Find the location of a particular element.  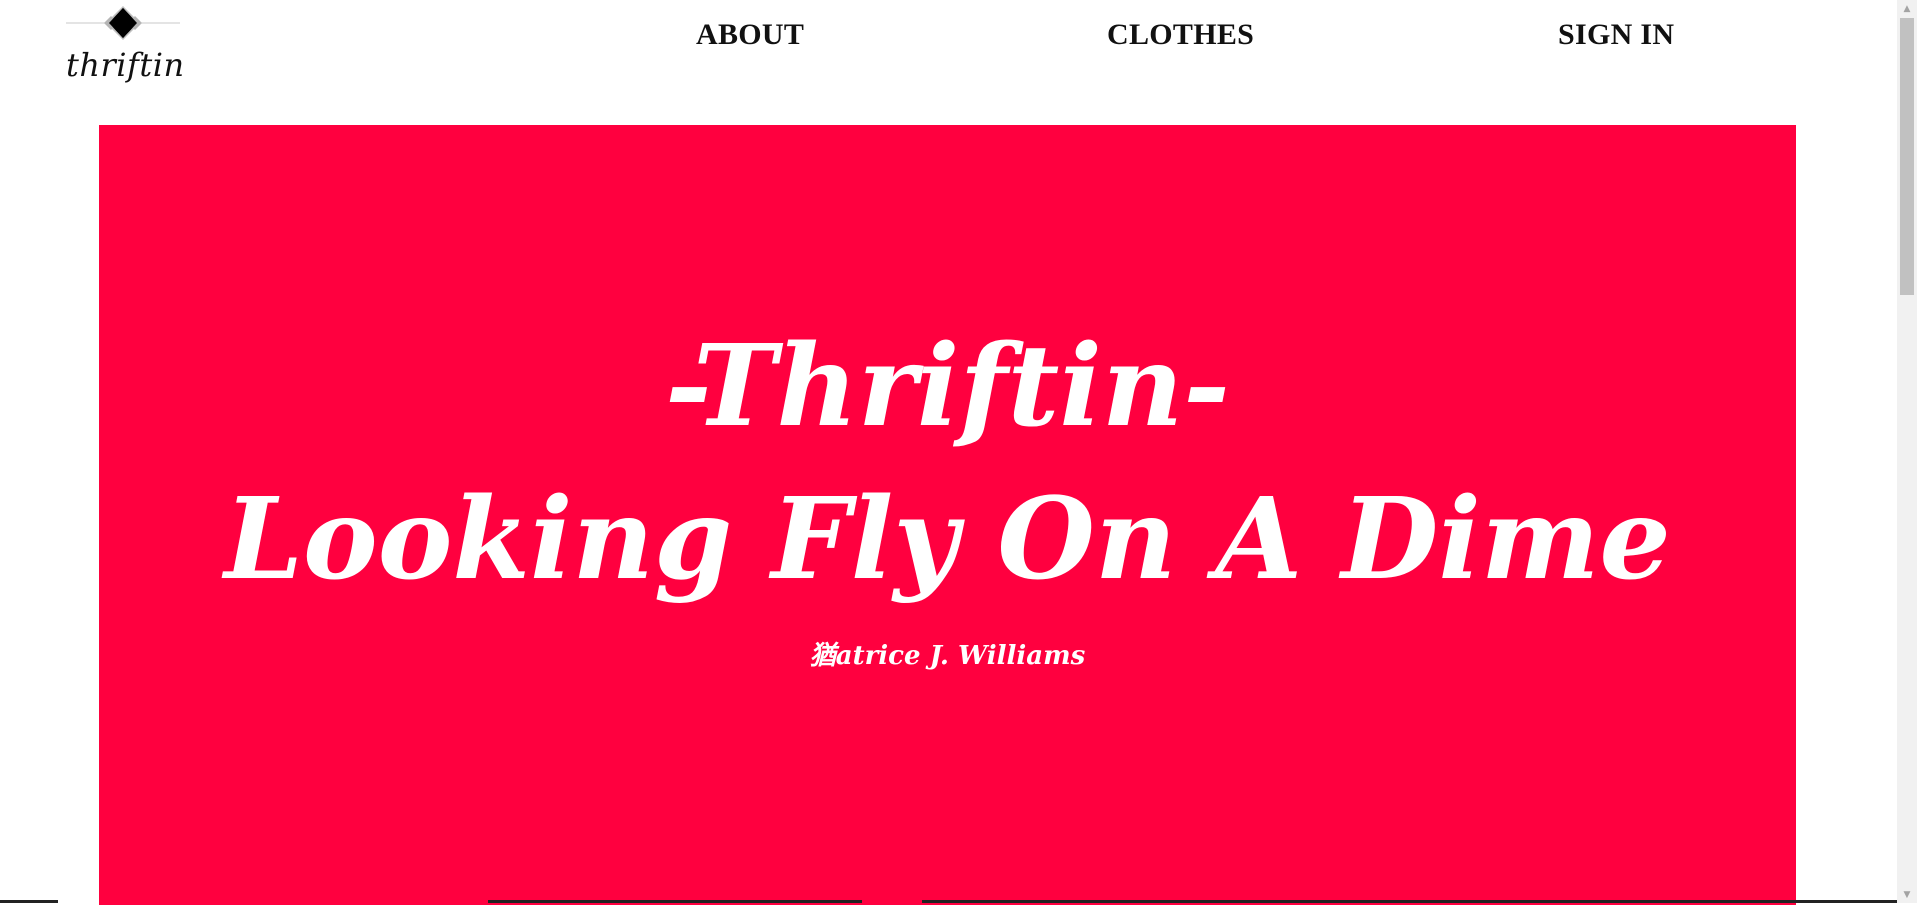

scroll-down-arrow-icon: ▼ is located at coordinates (1907, 894).